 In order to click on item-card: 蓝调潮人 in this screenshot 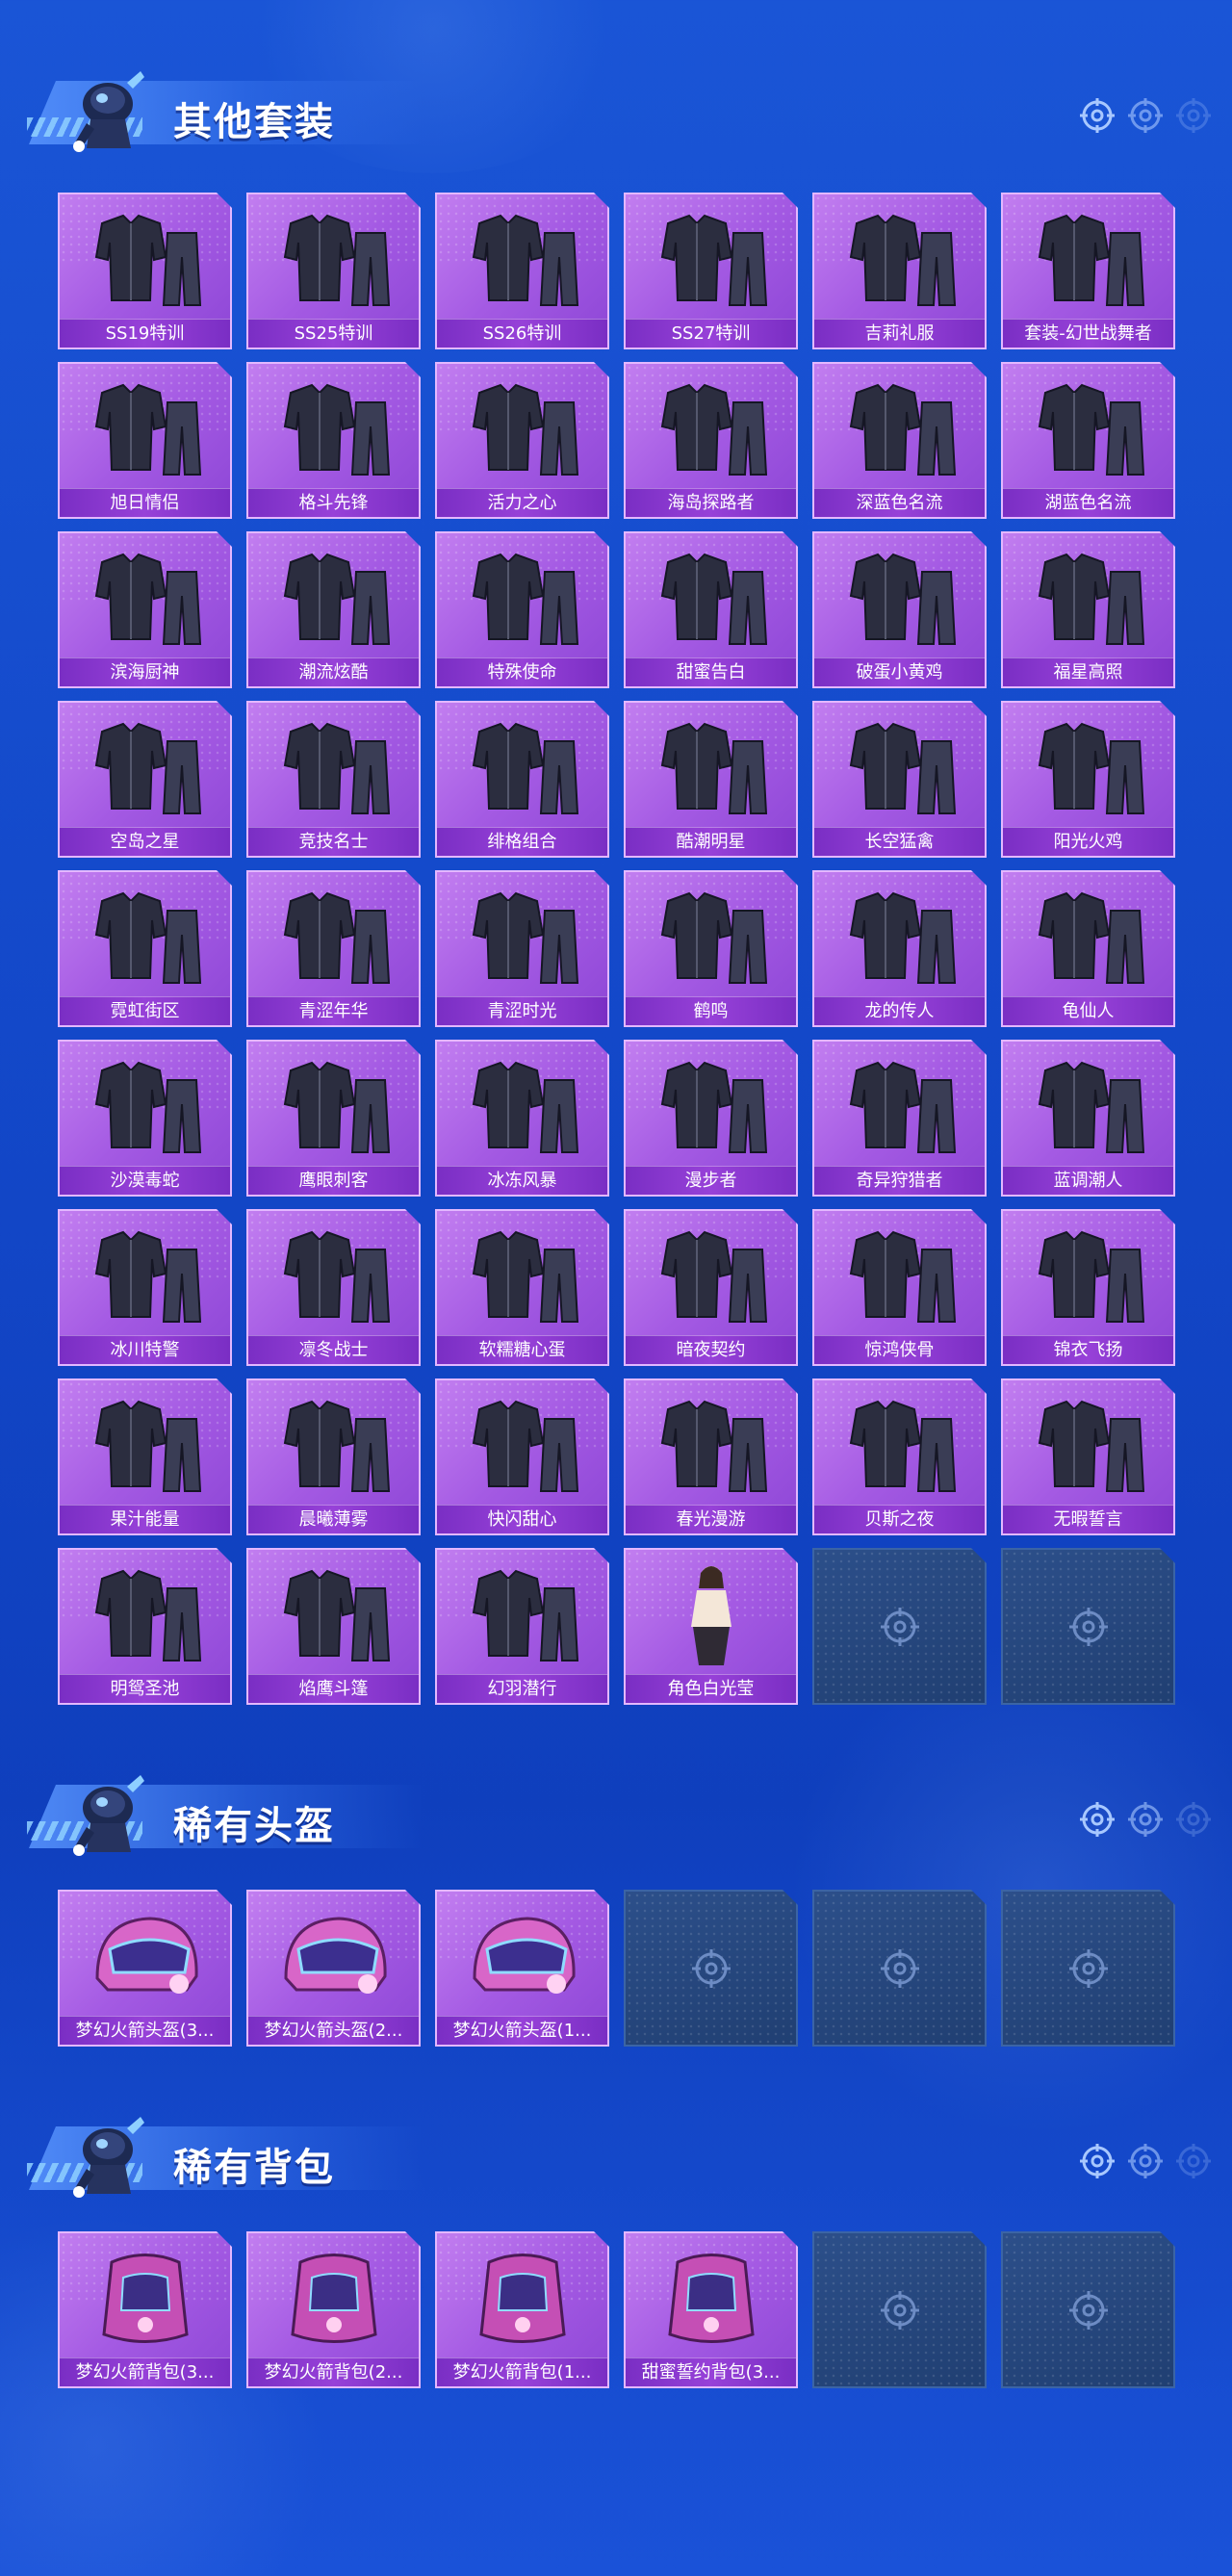, I will do `click(1088, 1118)`.